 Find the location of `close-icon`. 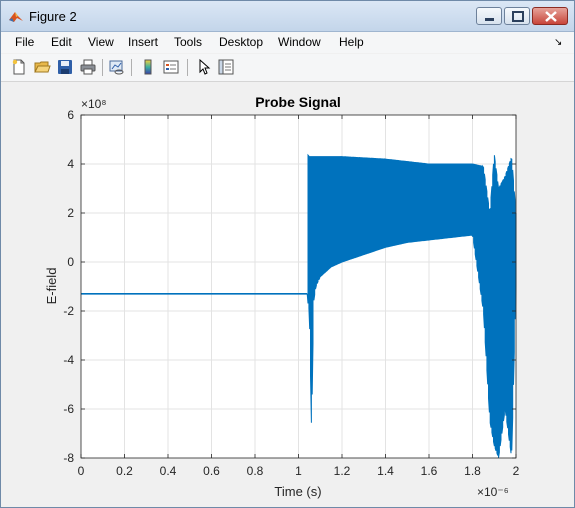

close-icon is located at coordinates (551, 16).